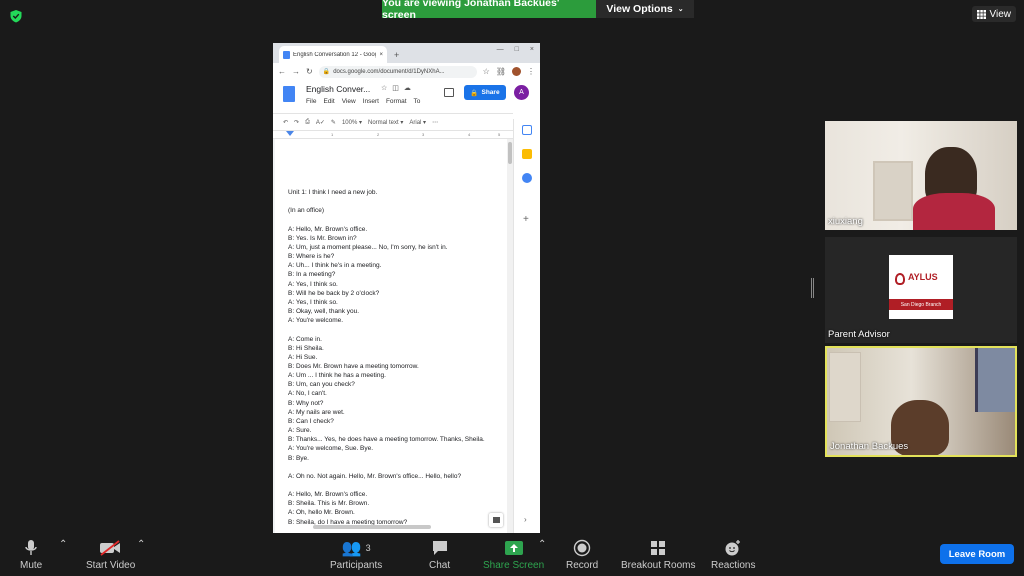 The height and width of the screenshot is (576, 1024). I want to click on menu-insert: Insert, so click(371, 101).